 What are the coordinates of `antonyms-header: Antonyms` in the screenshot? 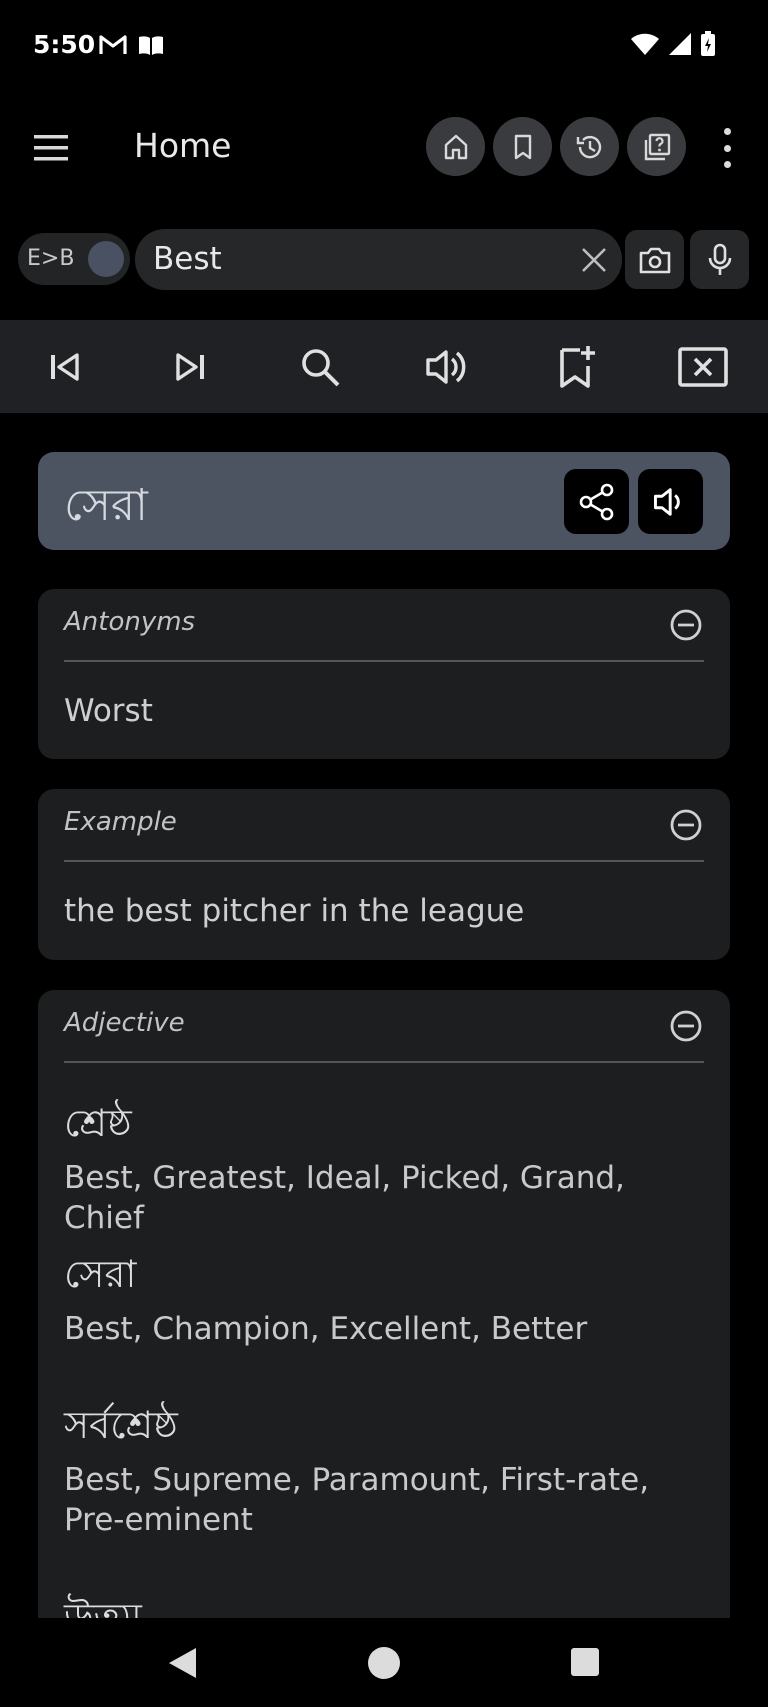 It's located at (130, 622).